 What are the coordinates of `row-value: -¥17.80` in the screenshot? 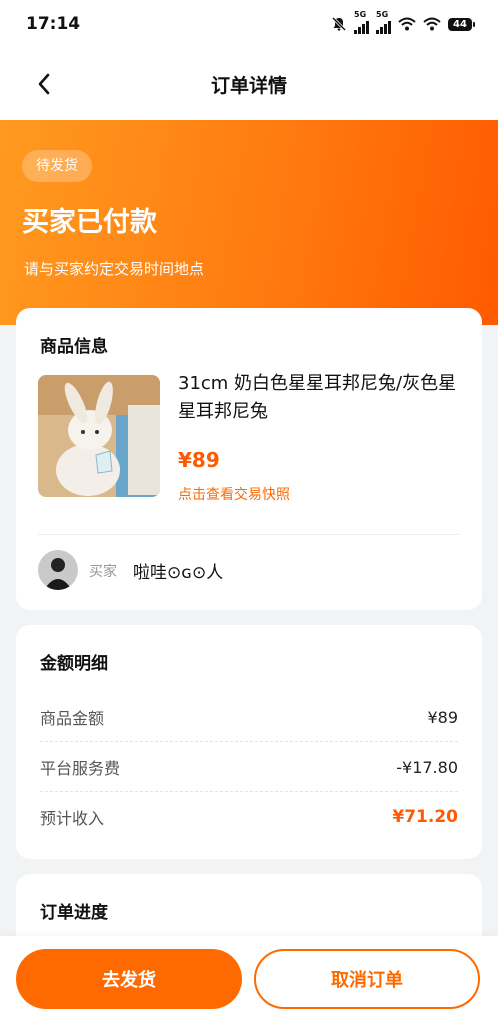 It's located at (427, 767).